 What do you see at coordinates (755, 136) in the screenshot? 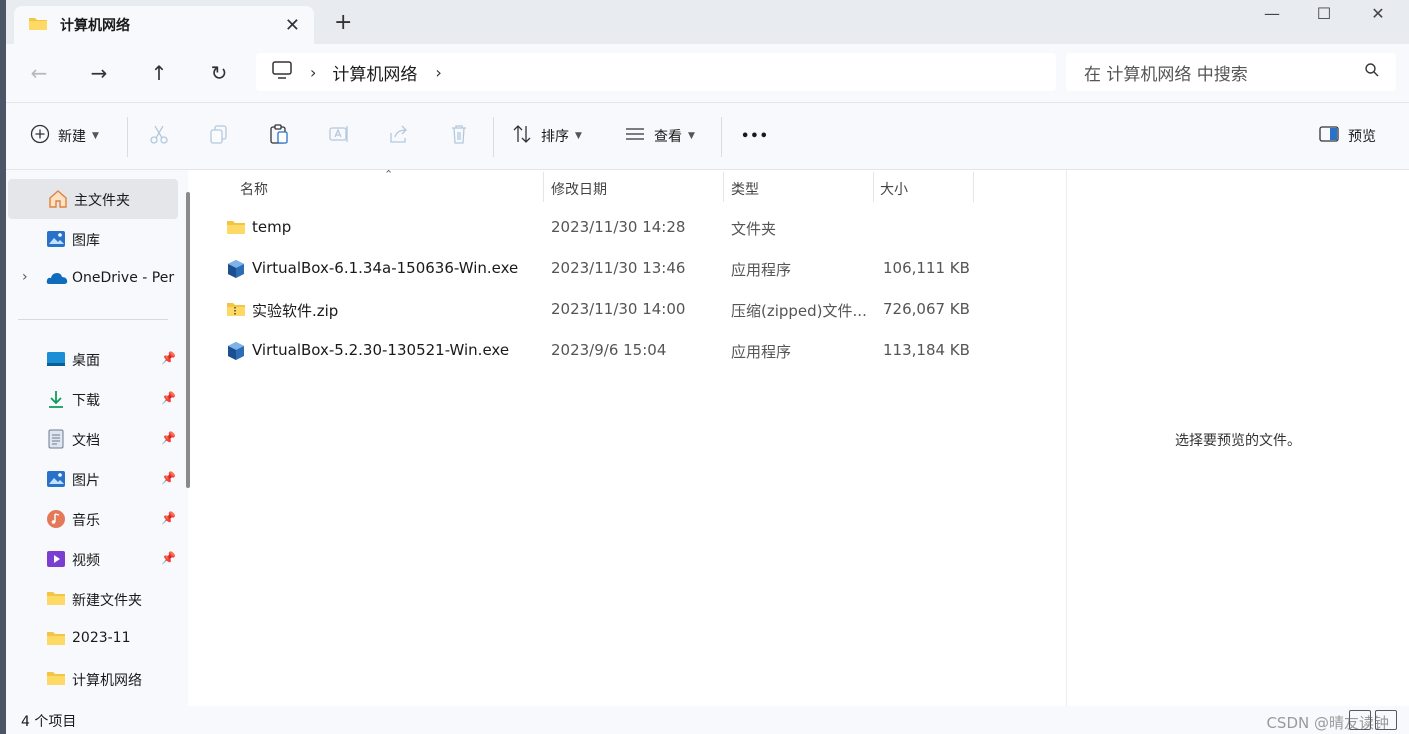
I see `more-options-button: •••` at bounding box center [755, 136].